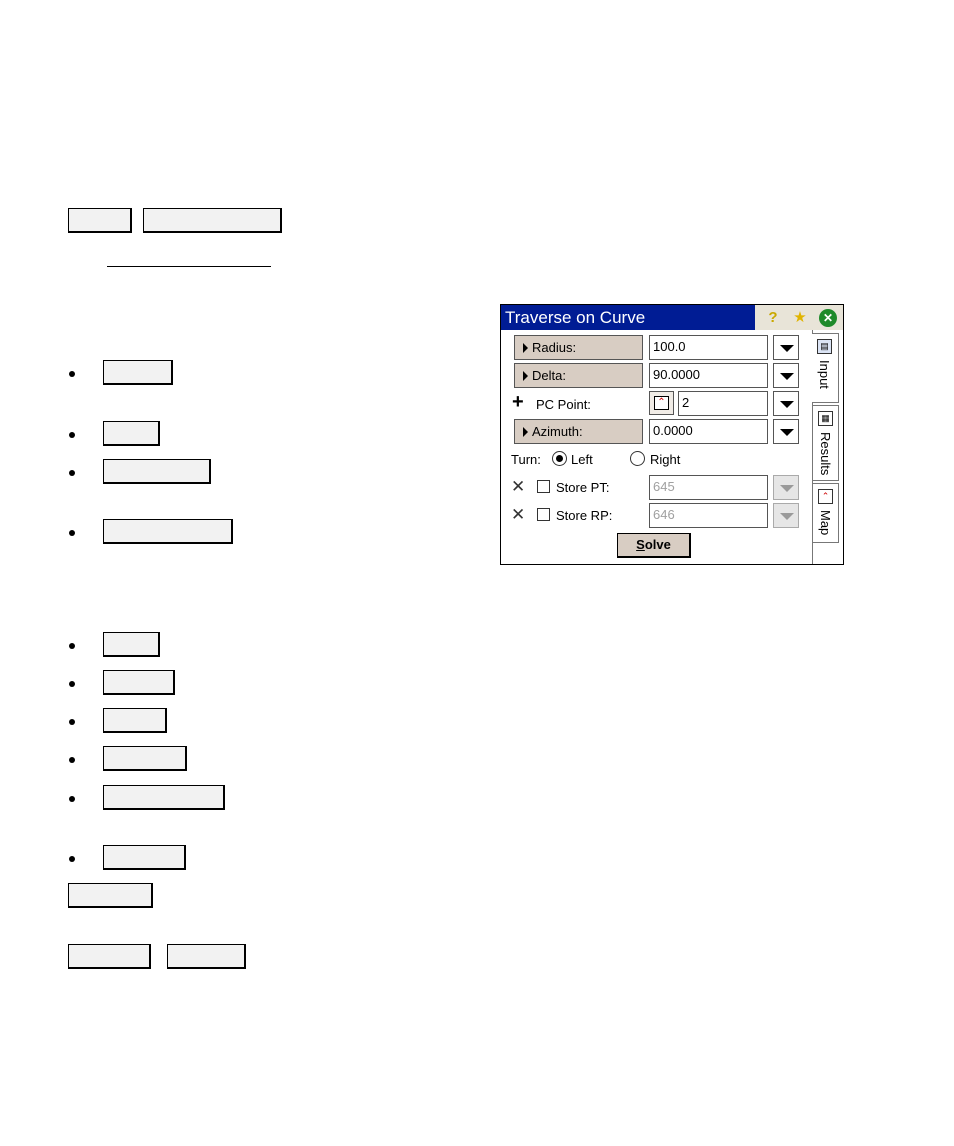 The height and width of the screenshot is (1146, 954). Describe the element at coordinates (708, 431) in the screenshot. I see `azimuth-input: 0.0000` at that location.